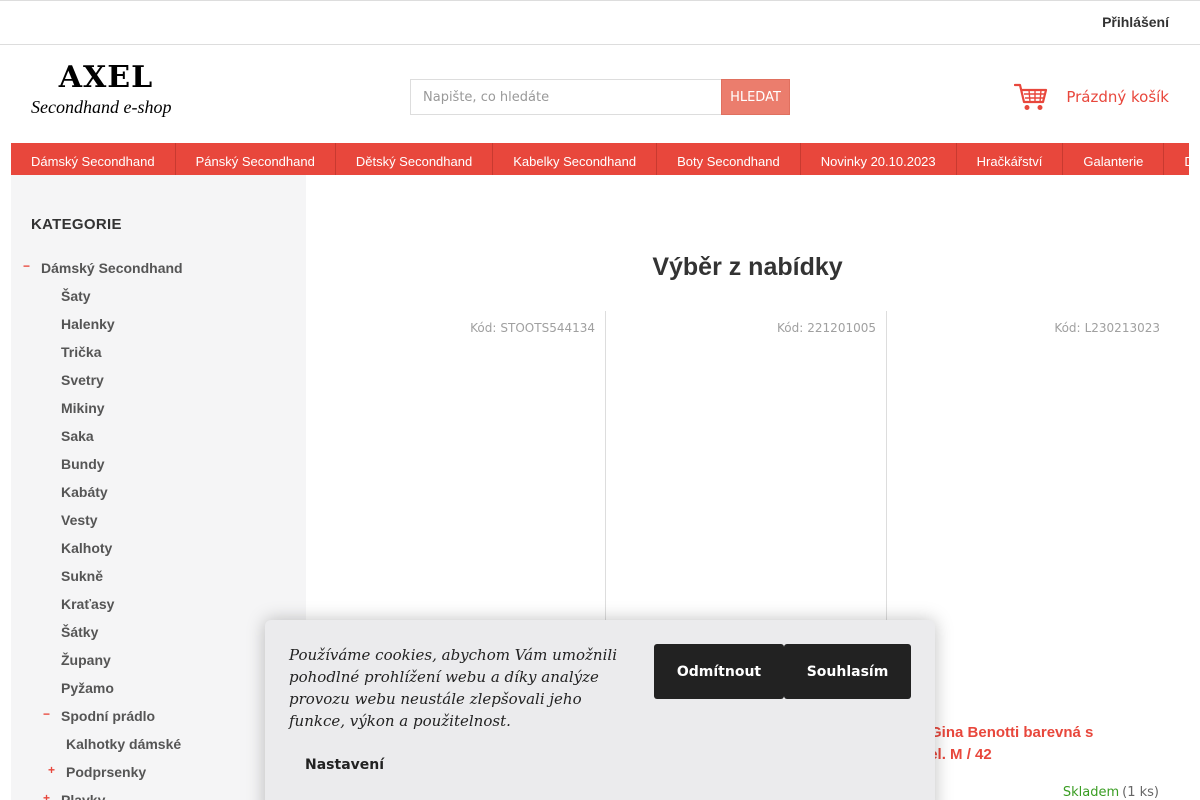 The height and width of the screenshot is (800, 1200). What do you see at coordinates (344, 765) in the screenshot?
I see `cookie-settings-link: Nastavení` at bounding box center [344, 765].